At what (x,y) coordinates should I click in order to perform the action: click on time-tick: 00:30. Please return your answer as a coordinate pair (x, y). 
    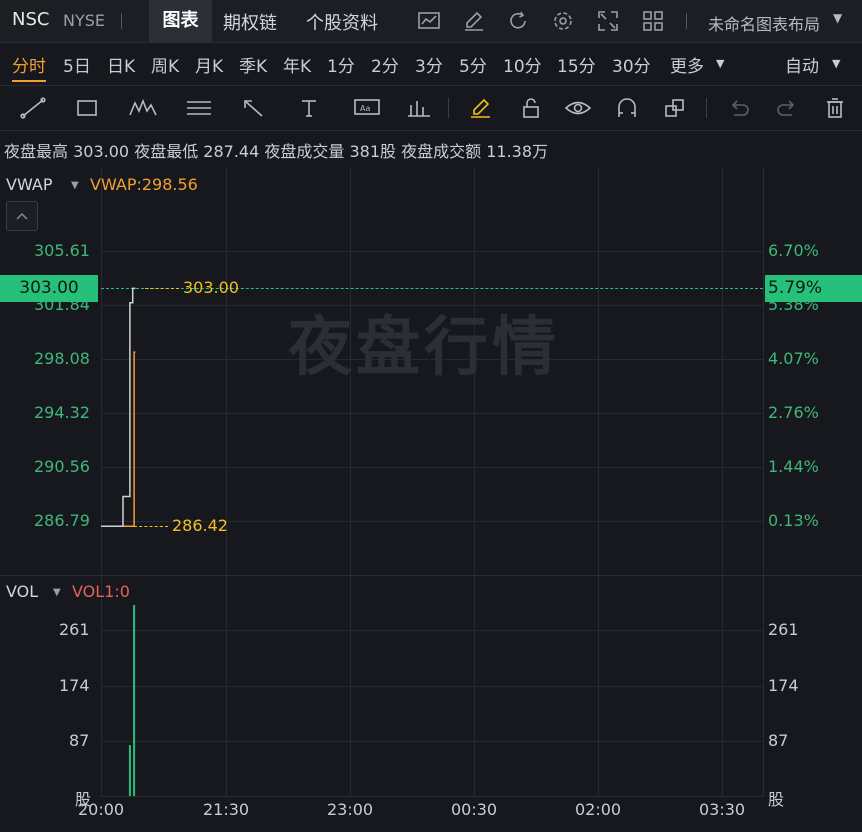
    Looking at the image, I should click on (474, 809).